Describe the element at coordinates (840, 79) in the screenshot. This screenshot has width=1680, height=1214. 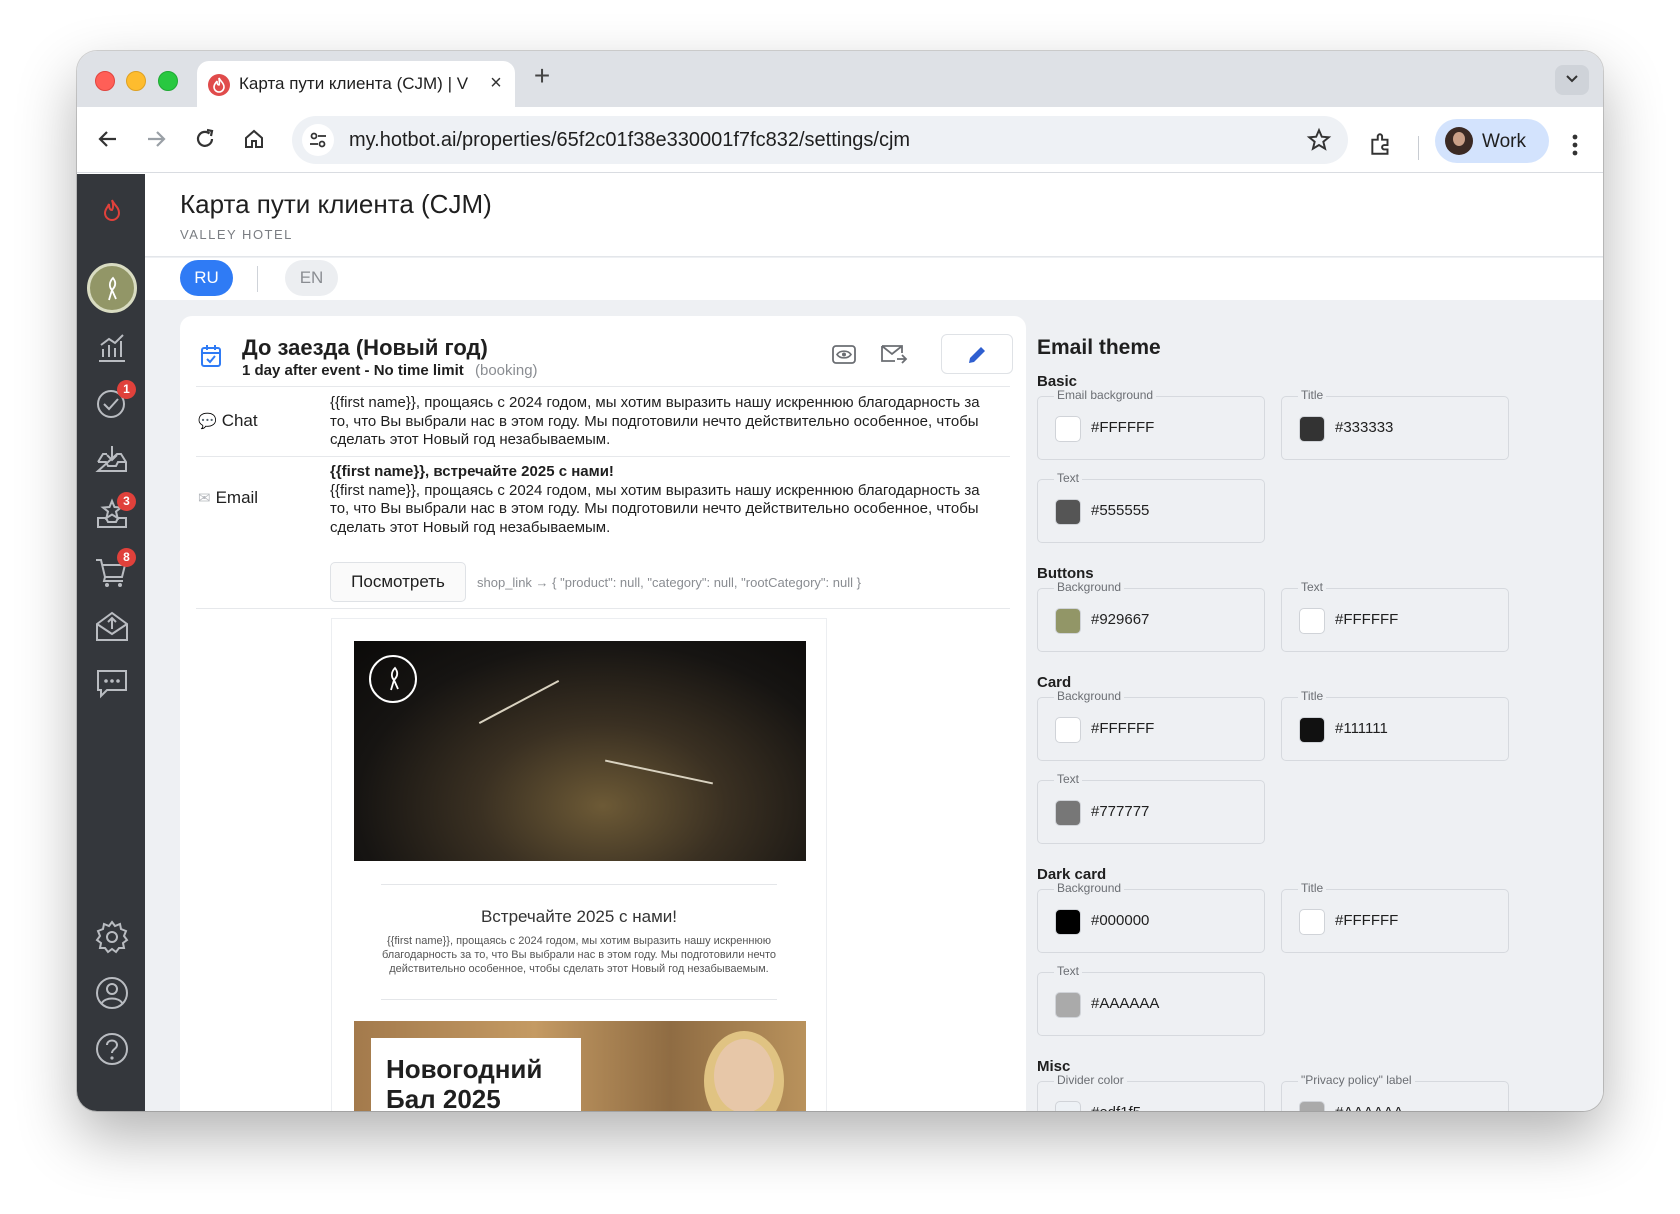
I see `tab-strip: Карта пути клиента (CJM) | V × +` at that location.